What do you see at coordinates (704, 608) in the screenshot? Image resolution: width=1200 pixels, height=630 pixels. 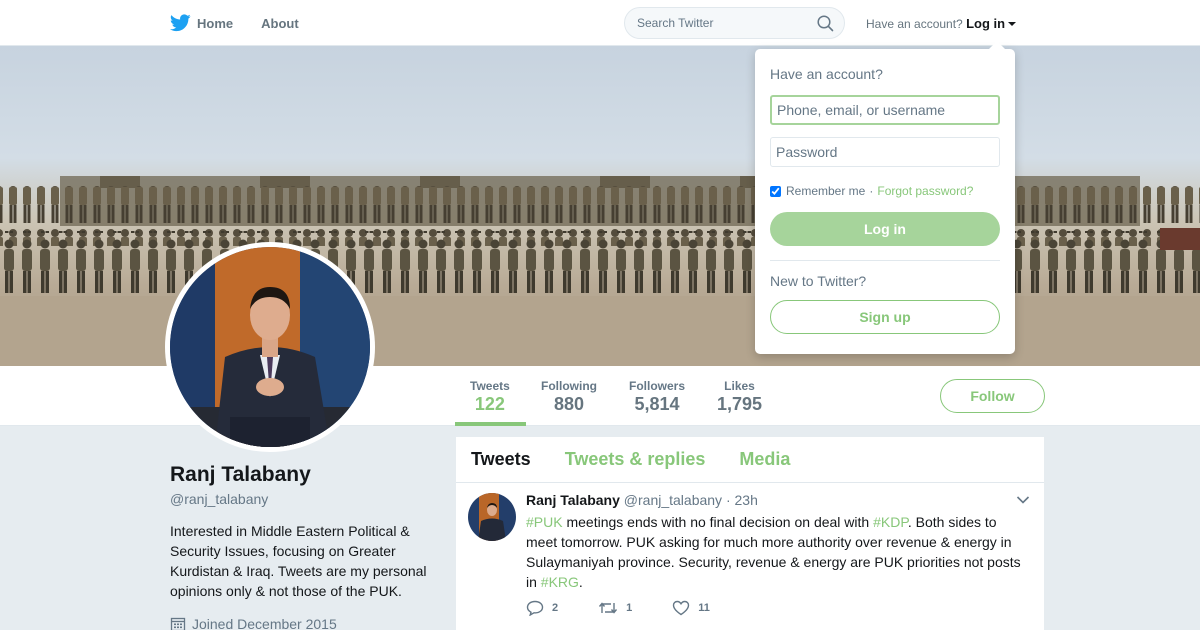 I see `like-count: 11` at bounding box center [704, 608].